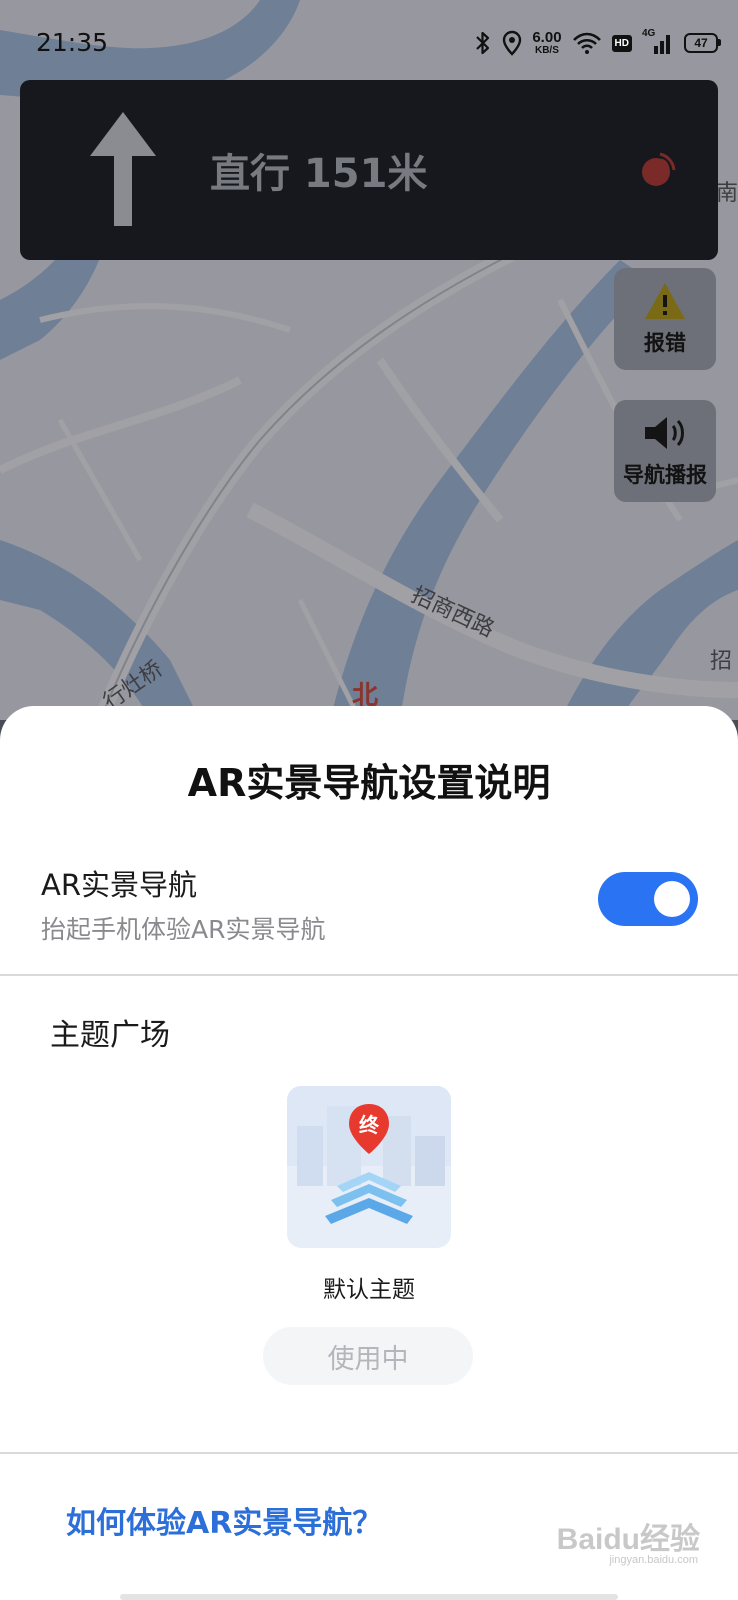 The image size is (738, 1600). I want to click on battery-icon: 47, so click(702, 43).